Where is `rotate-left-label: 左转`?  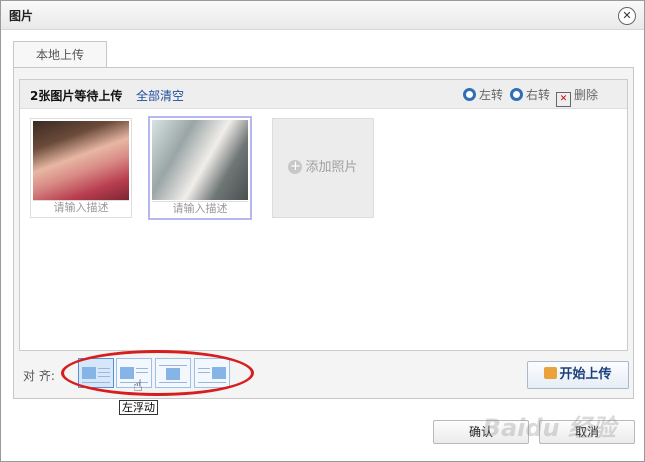 rotate-left-label: 左转 is located at coordinates (491, 95).